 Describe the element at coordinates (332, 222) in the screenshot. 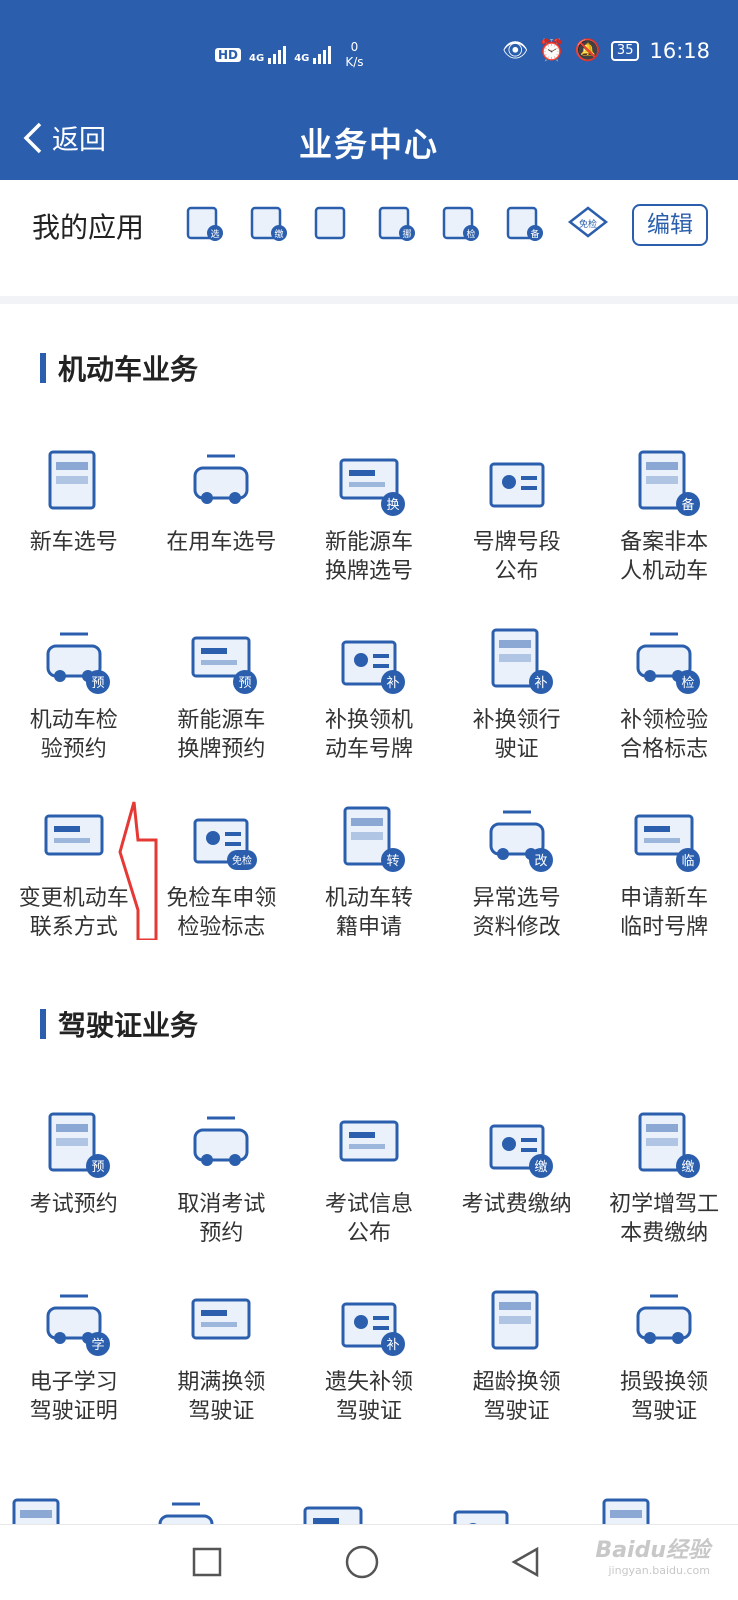

I see `my-app-icon` at that location.